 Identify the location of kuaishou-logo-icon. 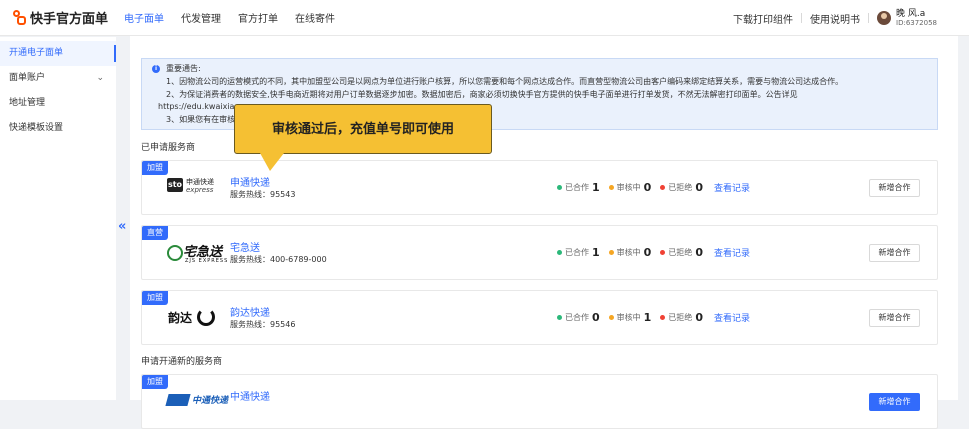
(19, 17).